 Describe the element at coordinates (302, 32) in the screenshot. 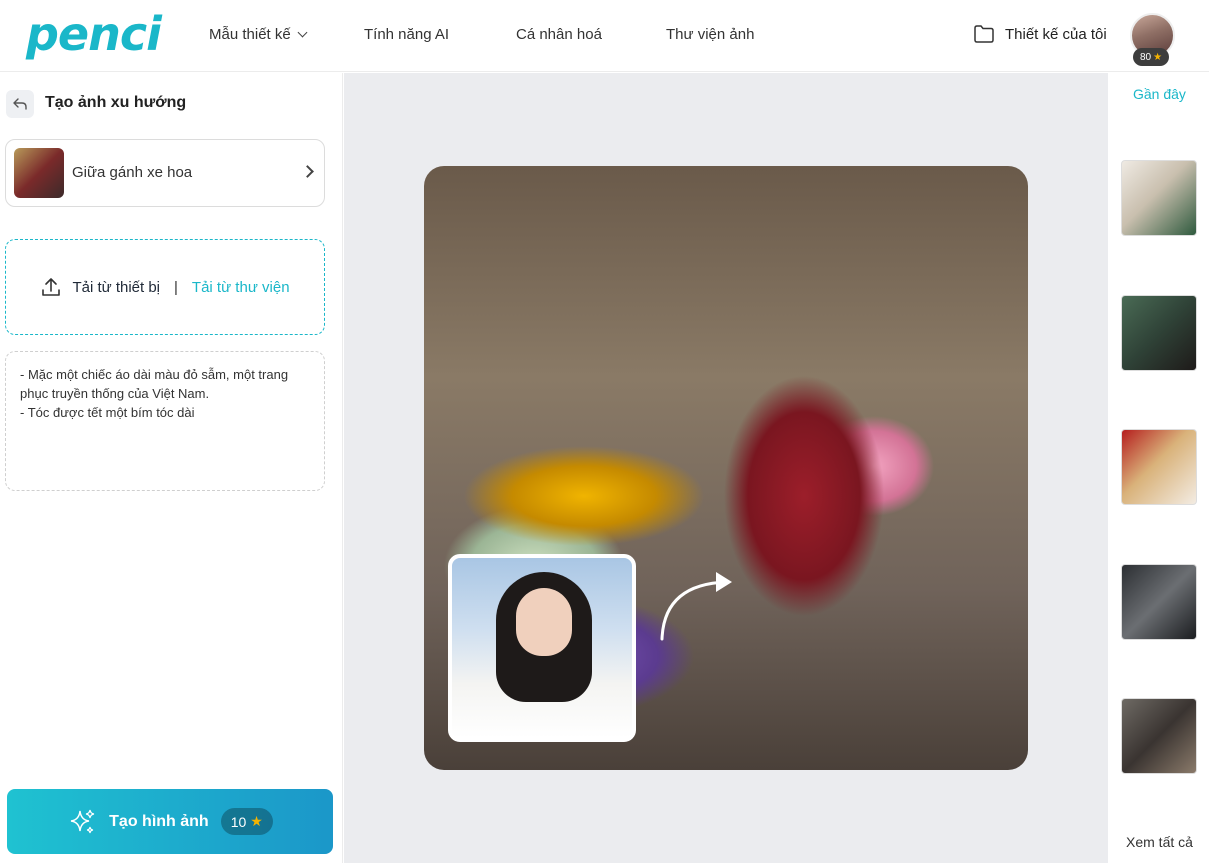

I see `chevron-down-icon` at that location.